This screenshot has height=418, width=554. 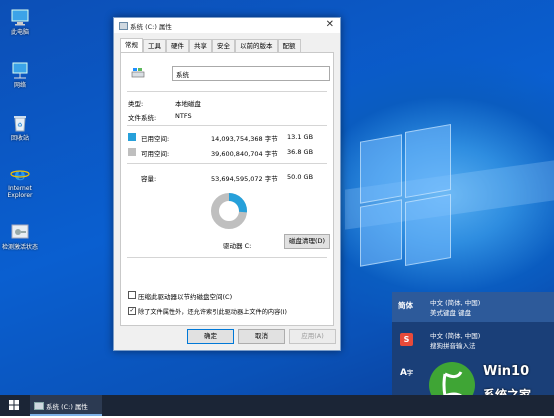 I want to click on tab-previous-versions: 以前的版本, so click(x=256, y=45).